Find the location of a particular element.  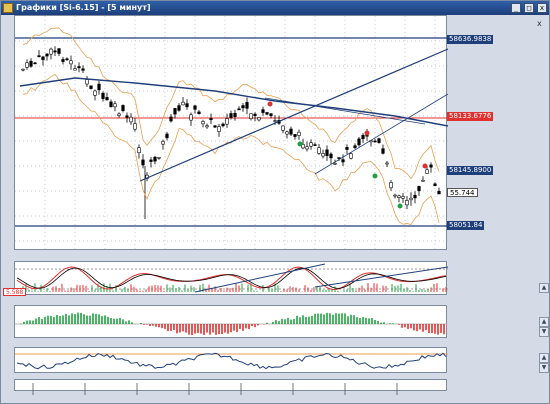

minimize-button: _ is located at coordinates (516, 8).